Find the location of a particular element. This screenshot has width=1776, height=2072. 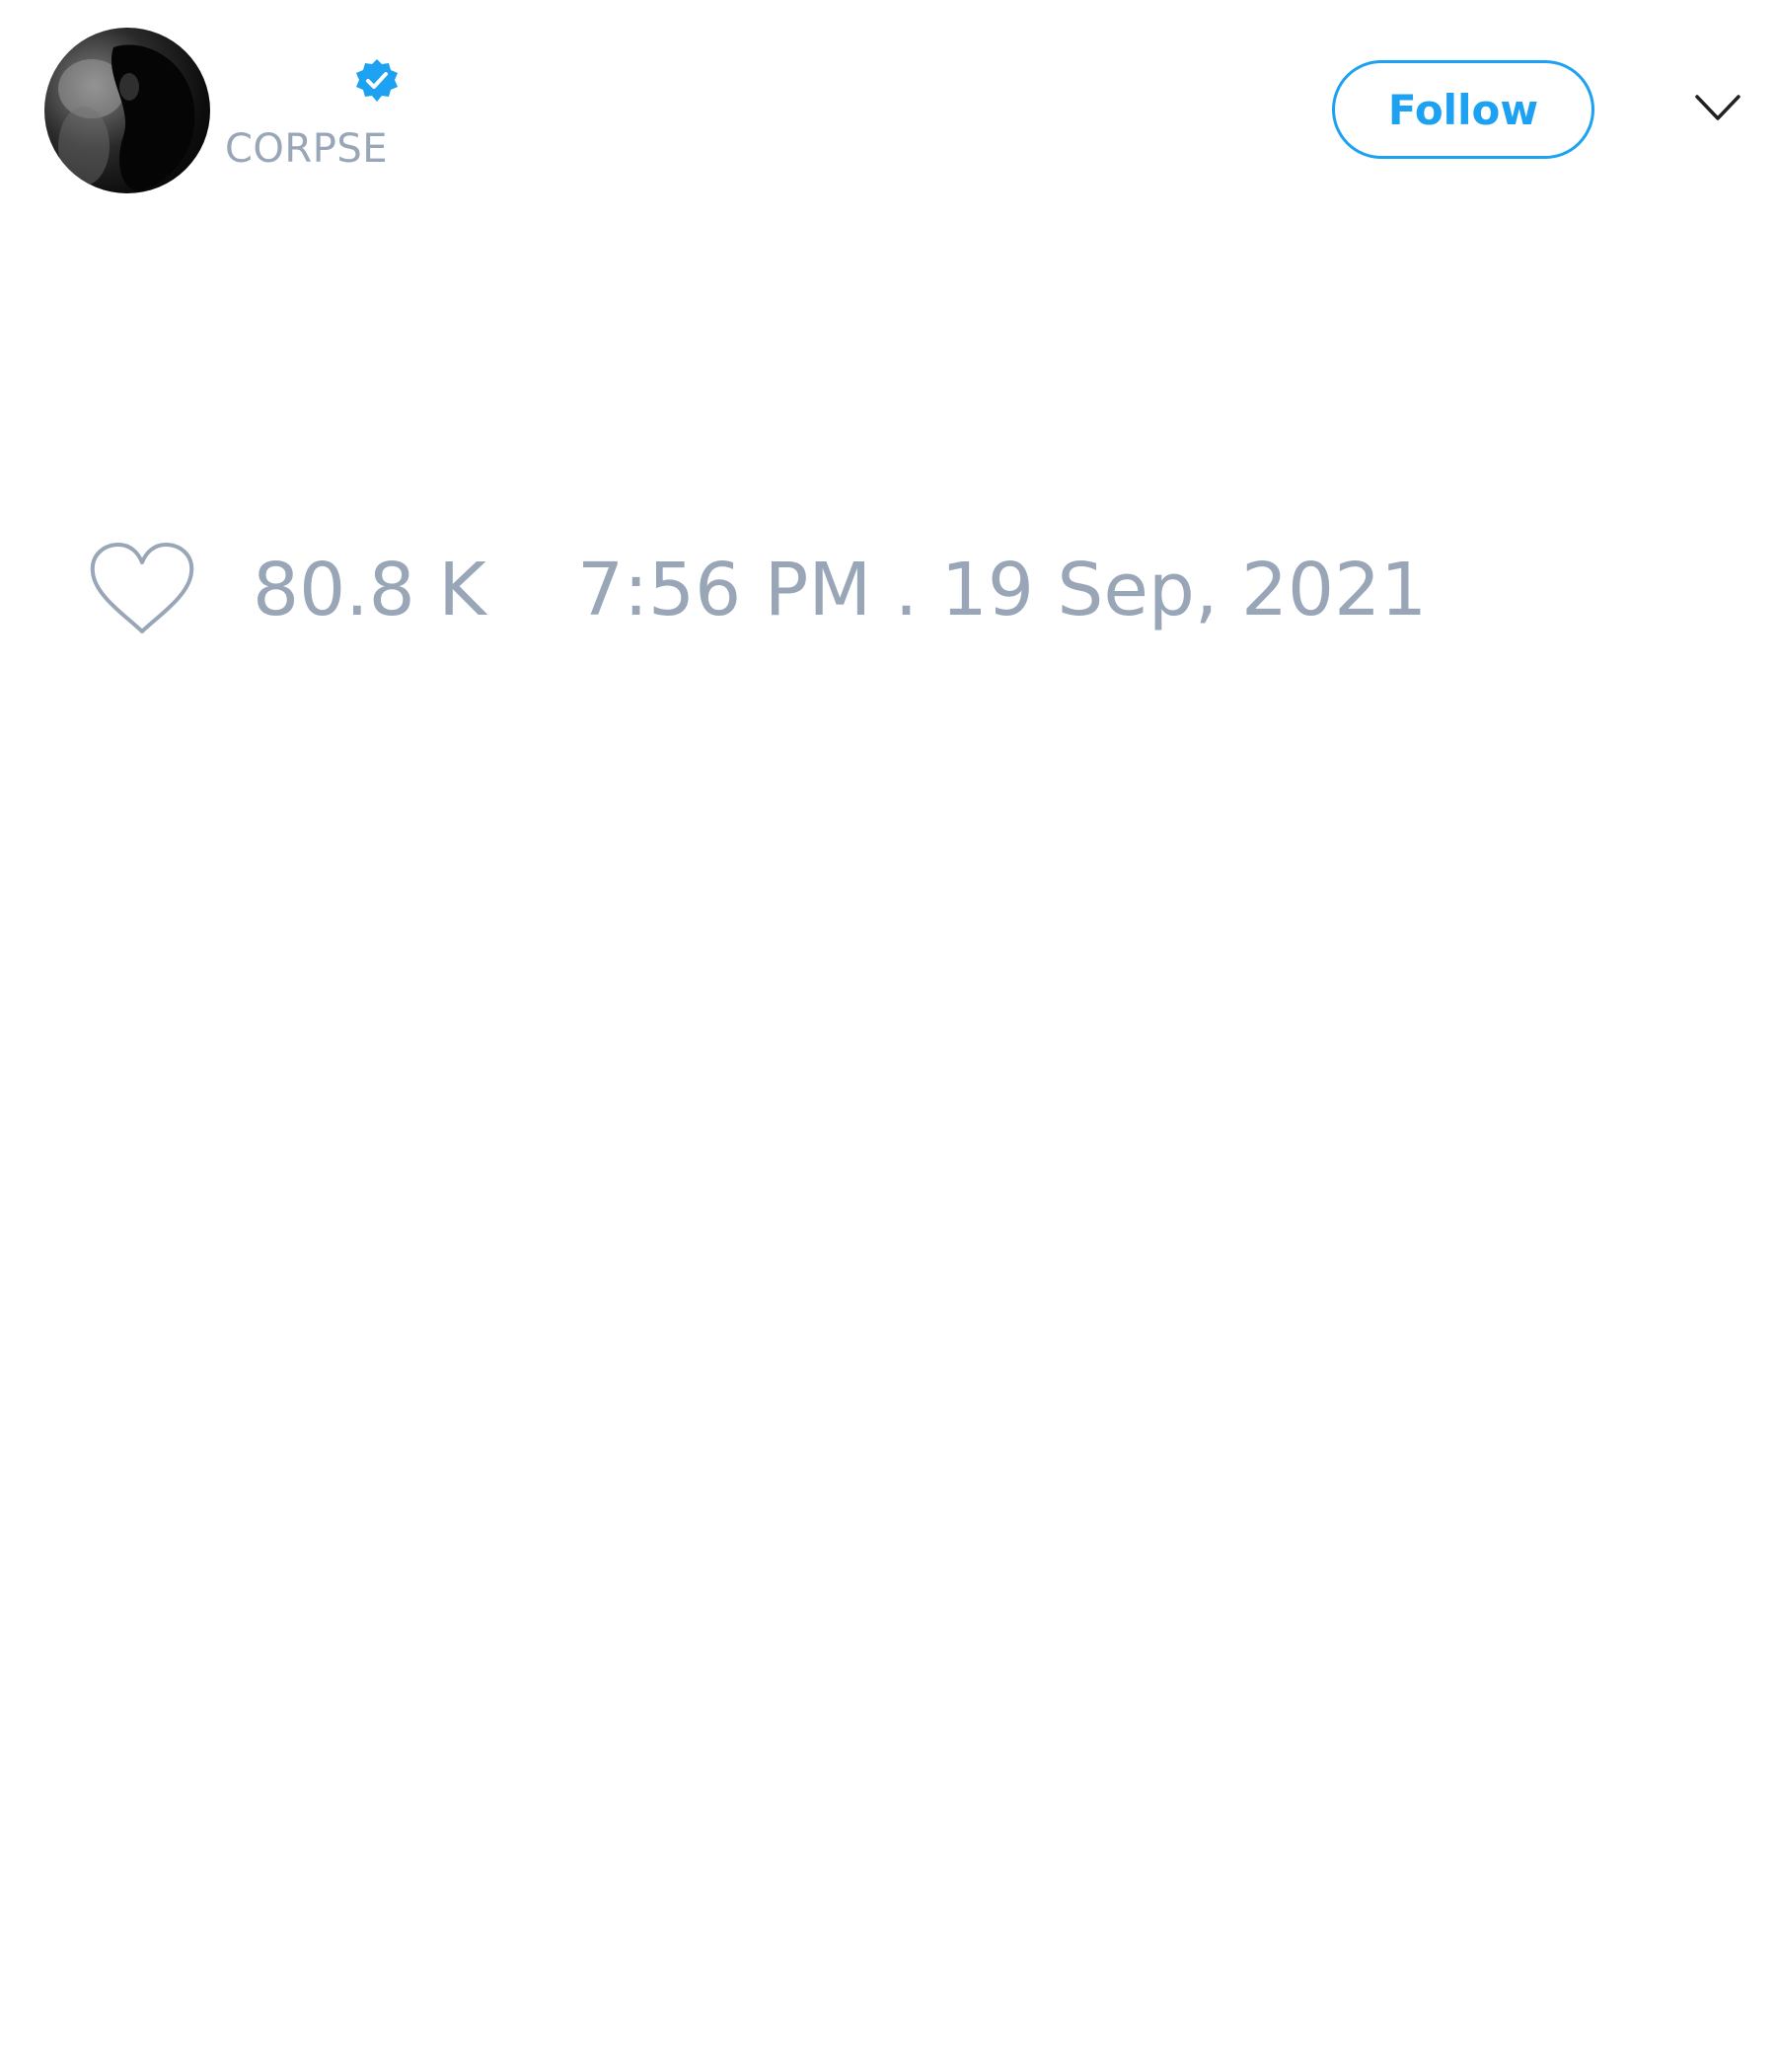

chevron-down-icon is located at coordinates (1718, 109).